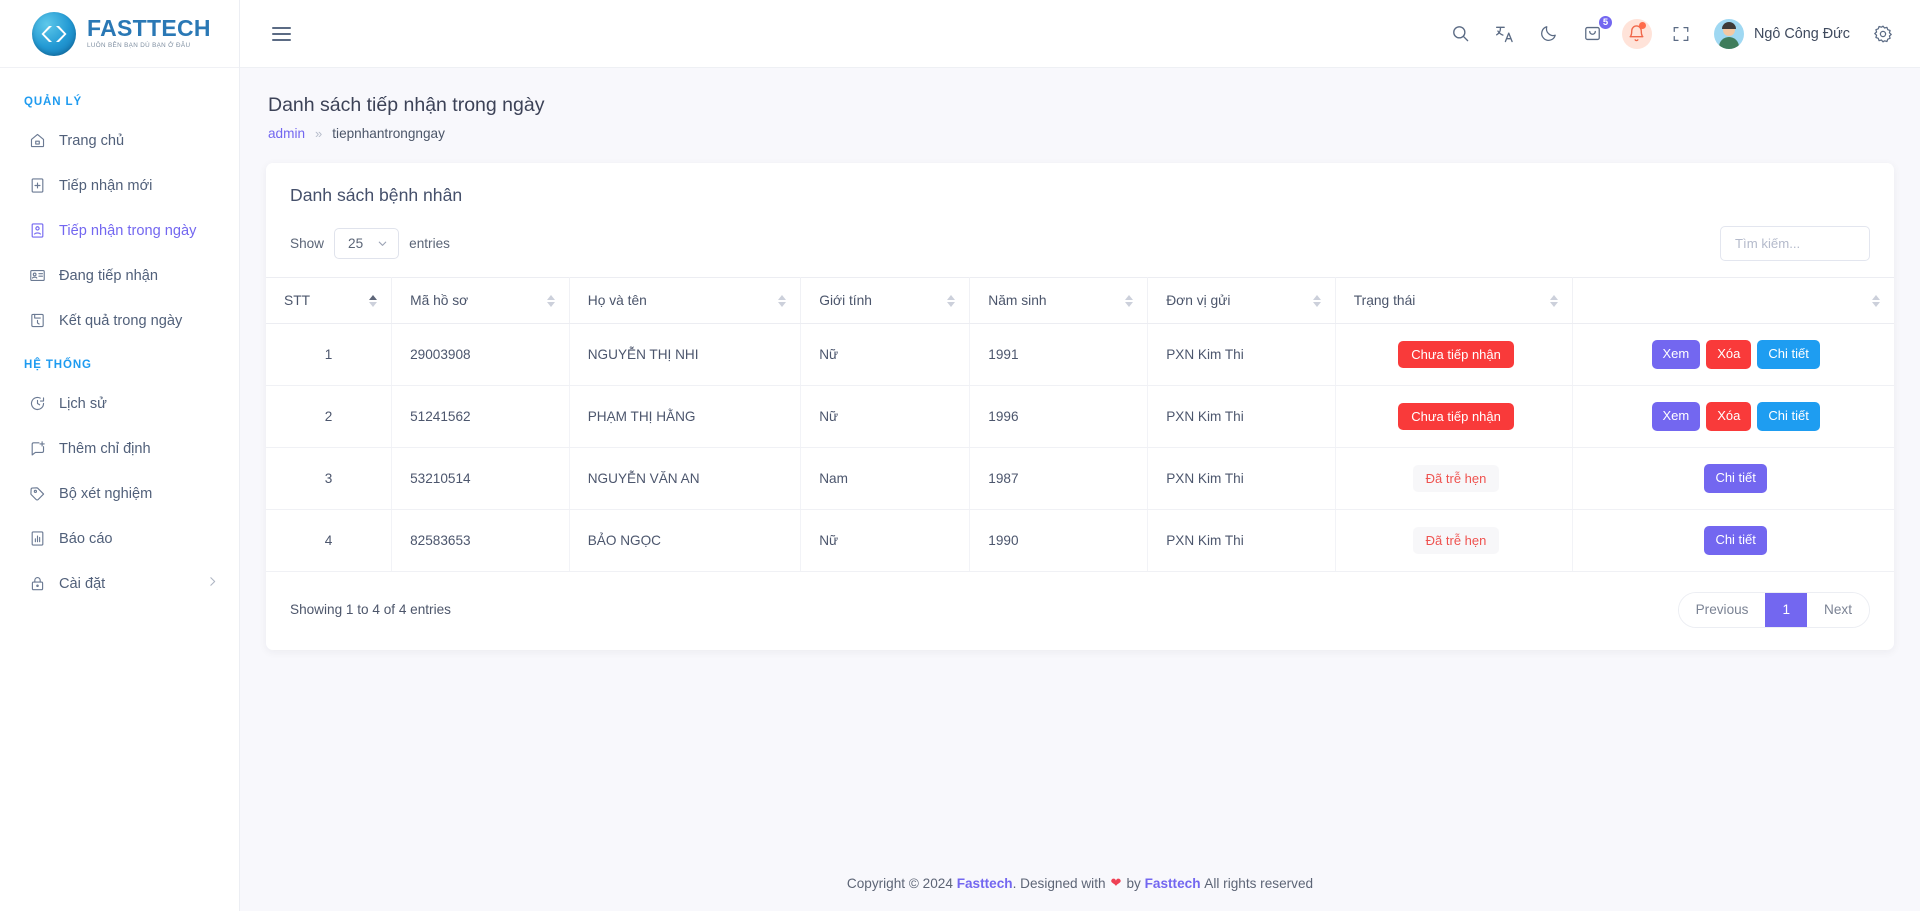  I want to click on sidebar-item-label: Cài đặt, so click(82, 583).